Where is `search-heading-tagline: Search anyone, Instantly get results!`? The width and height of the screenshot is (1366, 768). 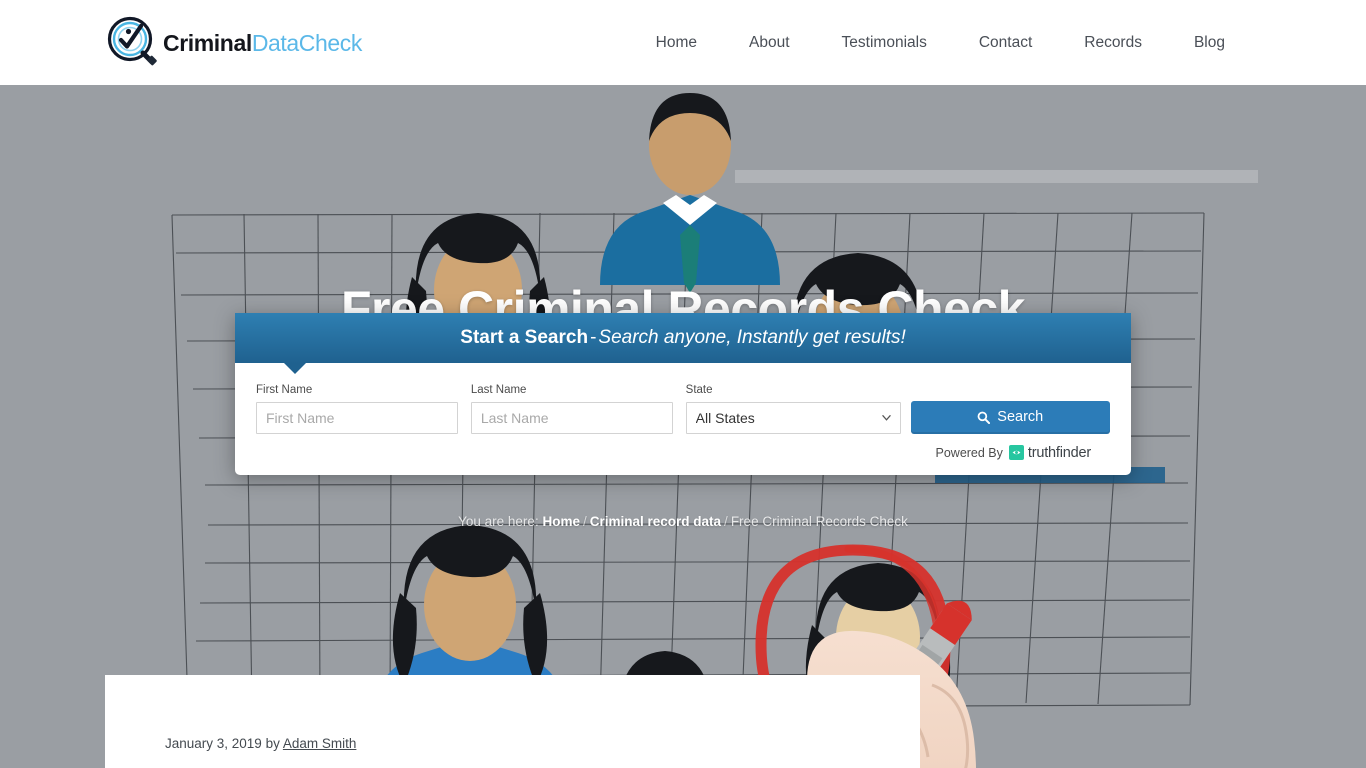 search-heading-tagline: Search anyone, Instantly get results! is located at coordinates (752, 337).